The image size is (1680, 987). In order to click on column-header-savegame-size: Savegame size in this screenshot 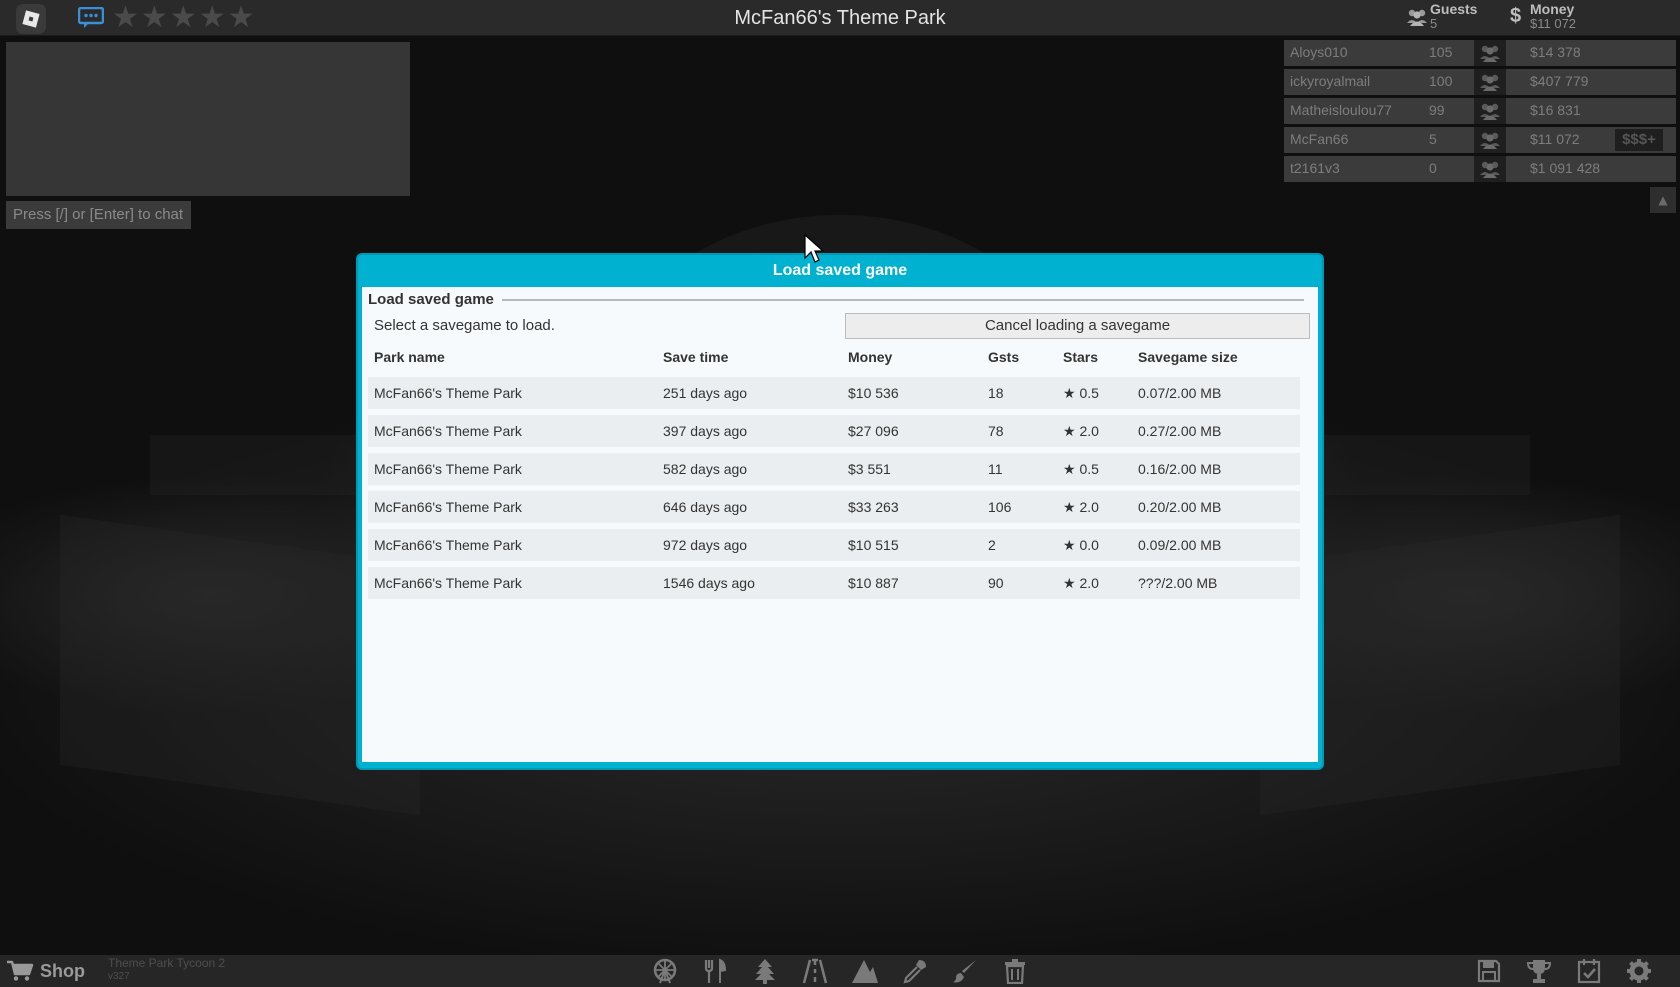, I will do `click(1188, 357)`.